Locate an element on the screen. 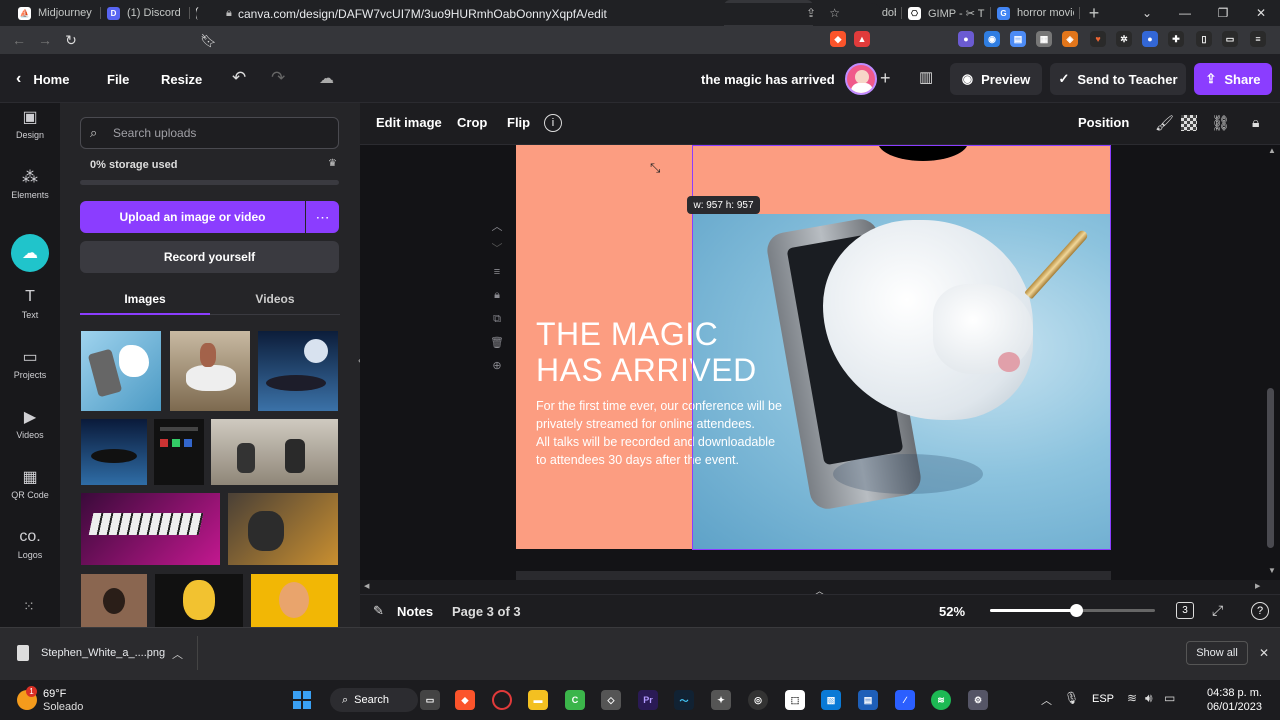  help-icon: ? is located at coordinates (1260, 611).